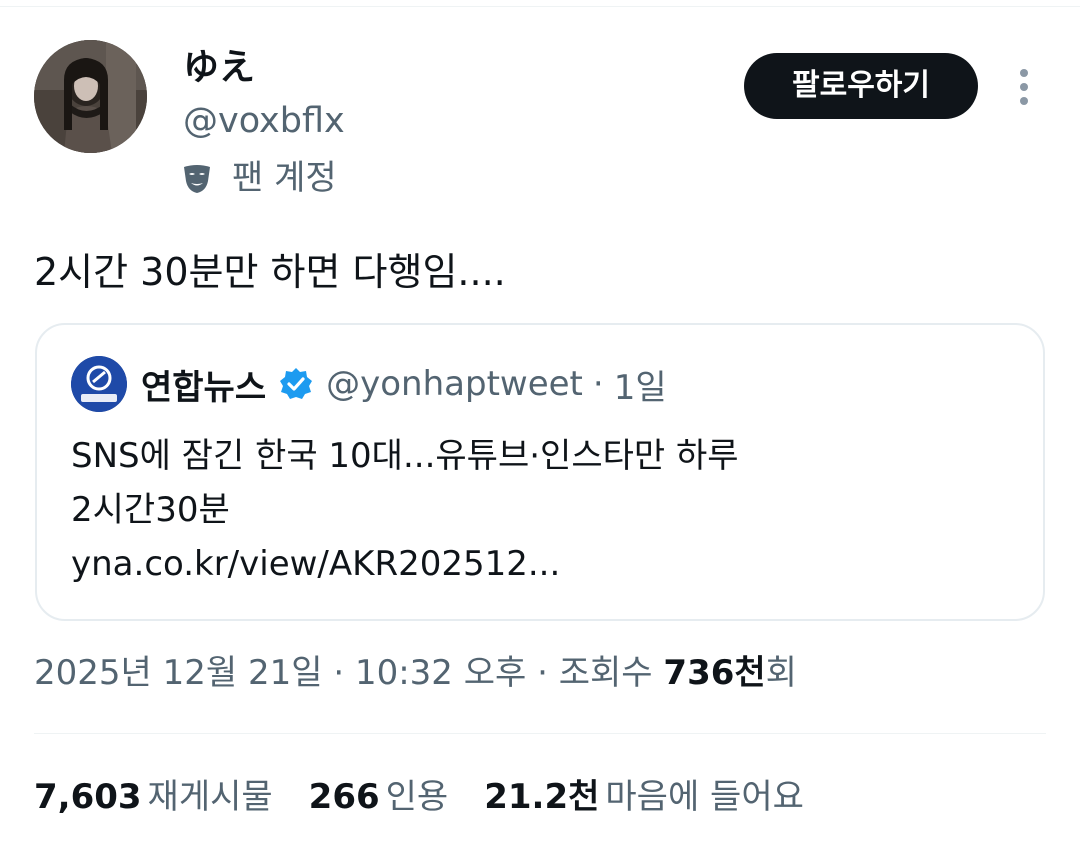  Describe the element at coordinates (203, 384) in the screenshot. I see `quote-author-name: 연합뉴스` at that location.